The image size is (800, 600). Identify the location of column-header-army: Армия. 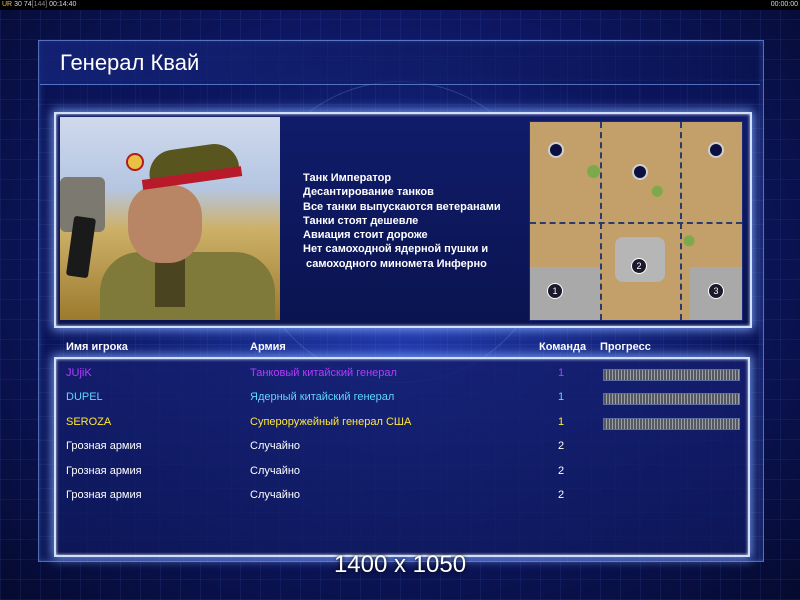
(268, 347).